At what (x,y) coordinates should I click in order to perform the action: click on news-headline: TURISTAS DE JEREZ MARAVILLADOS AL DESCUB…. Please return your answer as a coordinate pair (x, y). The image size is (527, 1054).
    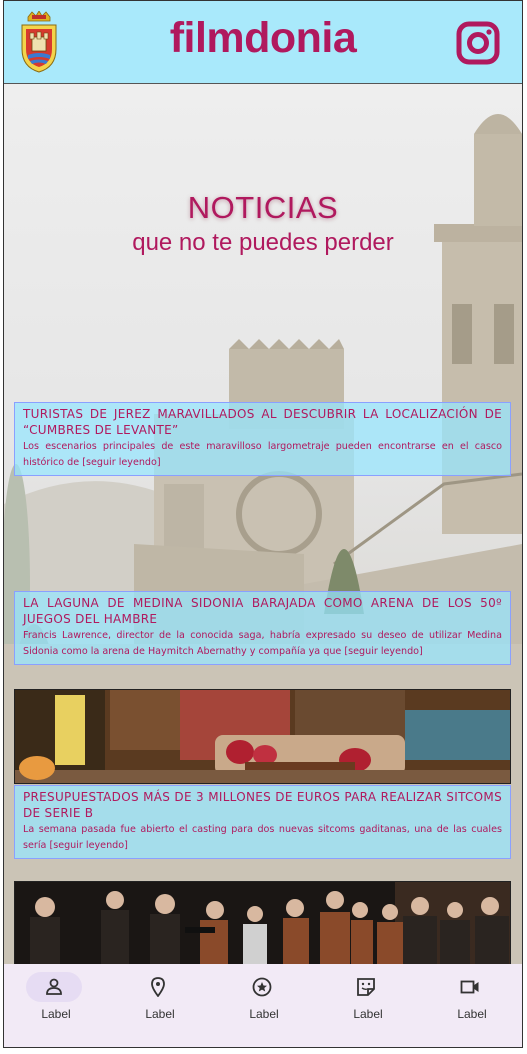
    Looking at the image, I should click on (262, 422).